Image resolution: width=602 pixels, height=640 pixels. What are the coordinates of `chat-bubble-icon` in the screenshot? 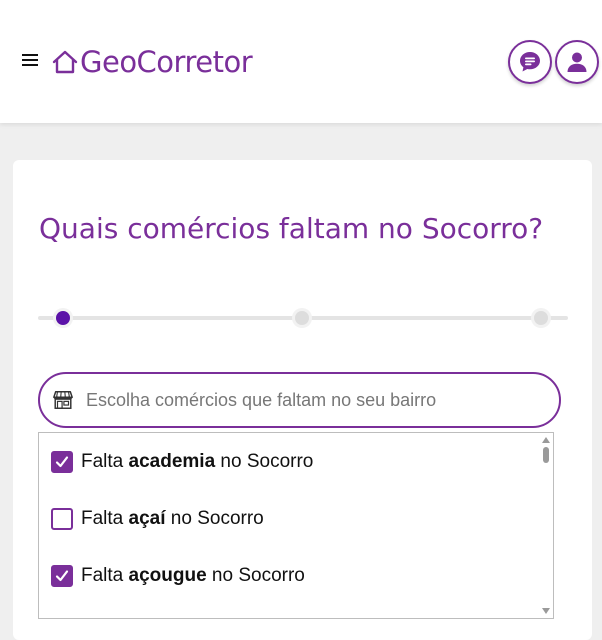 It's located at (530, 62).